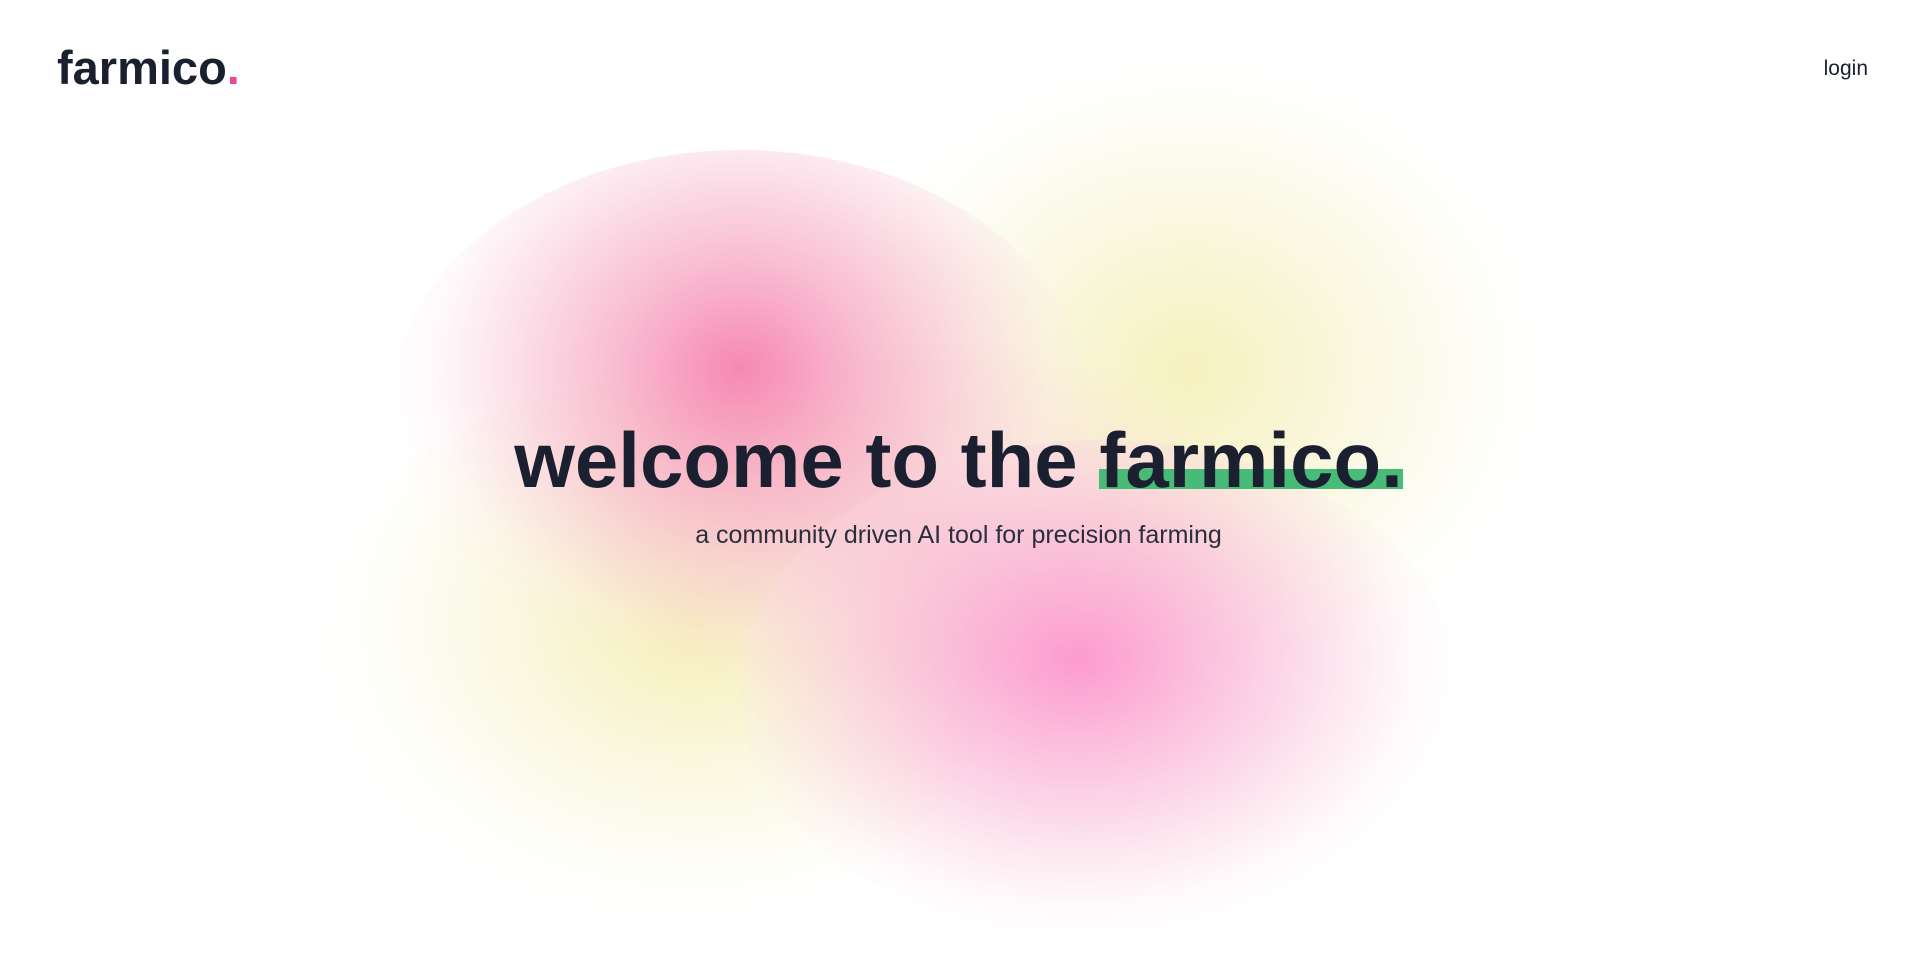 The height and width of the screenshot is (953, 1917). Describe the element at coordinates (142, 67) in the screenshot. I see `logo-text: farmico` at that location.